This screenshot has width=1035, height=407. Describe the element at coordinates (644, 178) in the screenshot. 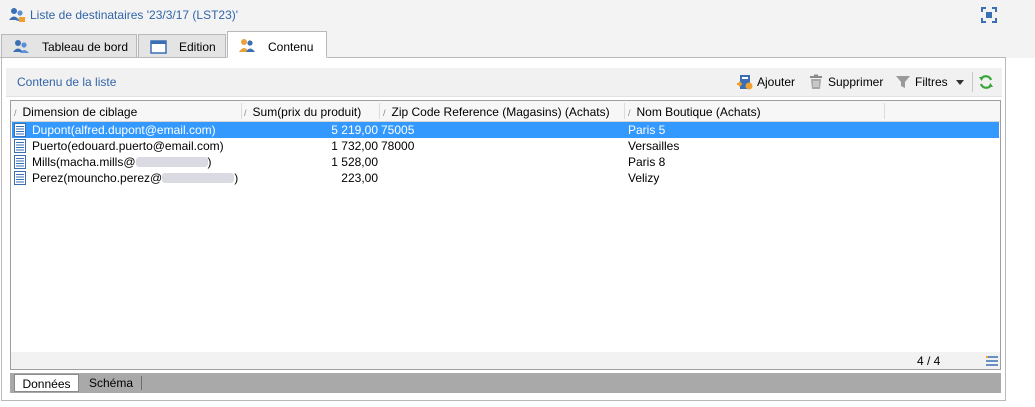

I see `cell-shop: Velizy` at that location.